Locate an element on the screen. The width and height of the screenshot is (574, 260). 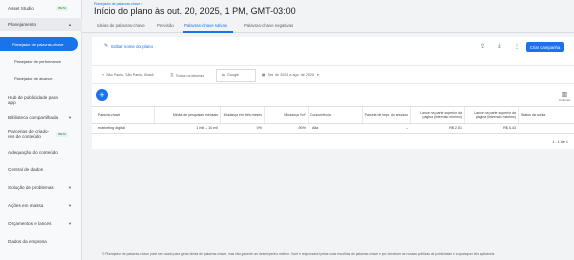
network-filter: ⇋ Google is located at coordinates (230, 75).